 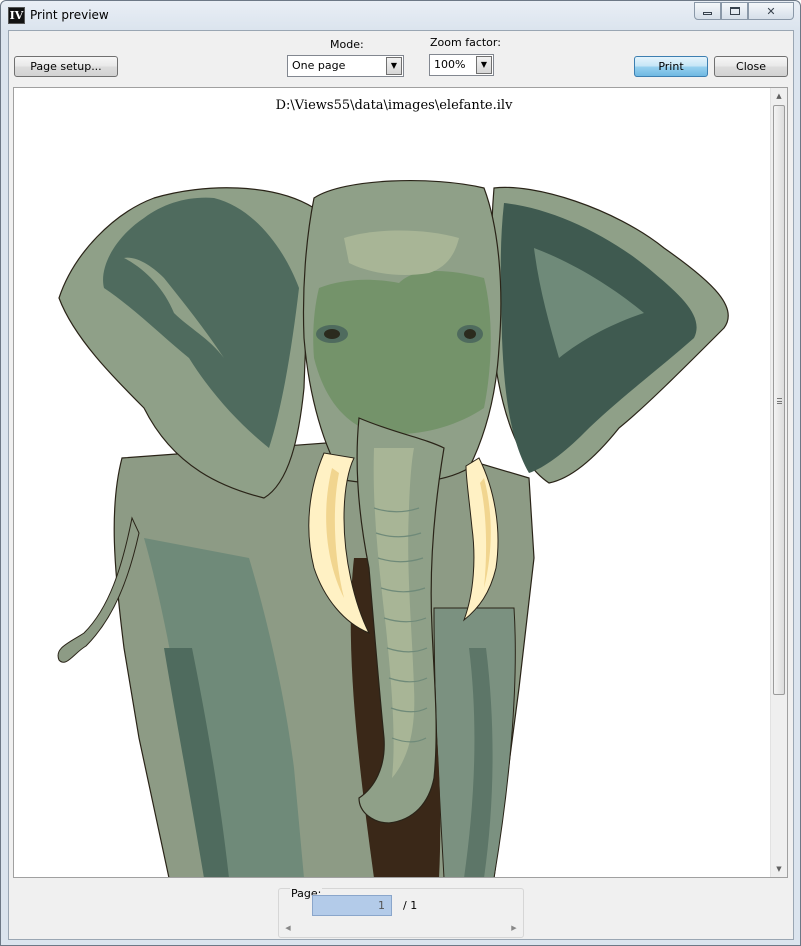 I want to click on minimize-icon, so click(x=707, y=13).